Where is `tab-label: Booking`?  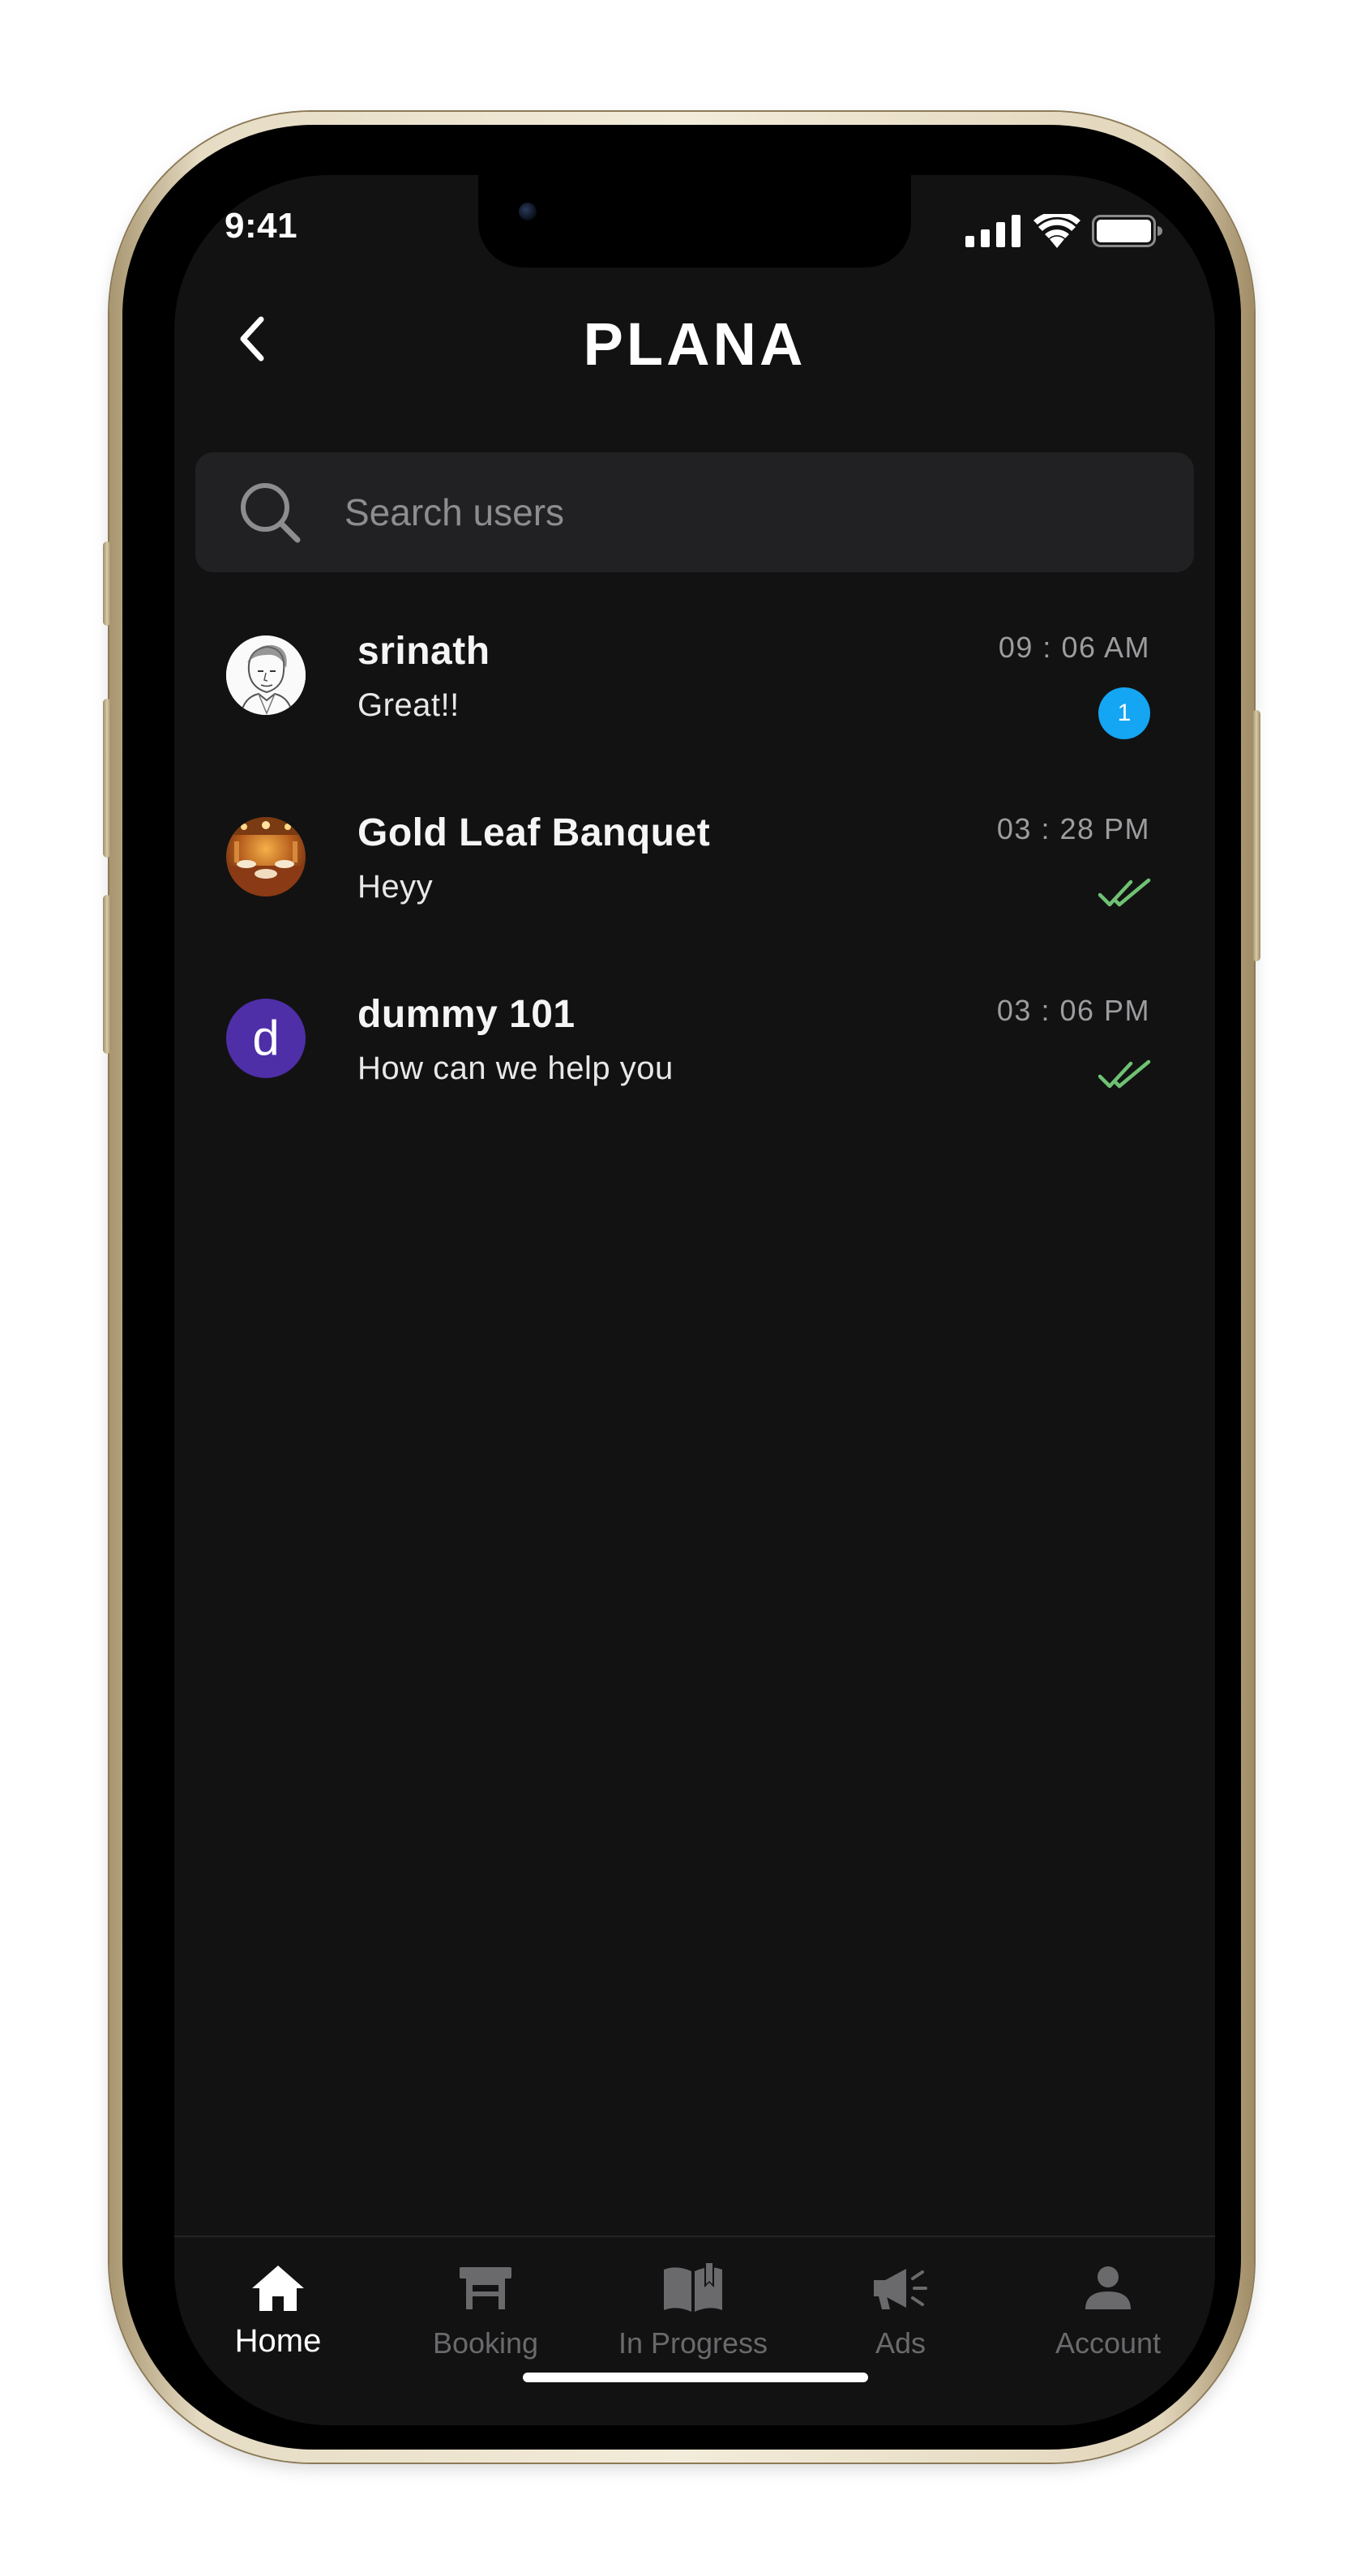
tab-label: Booking is located at coordinates (485, 2343).